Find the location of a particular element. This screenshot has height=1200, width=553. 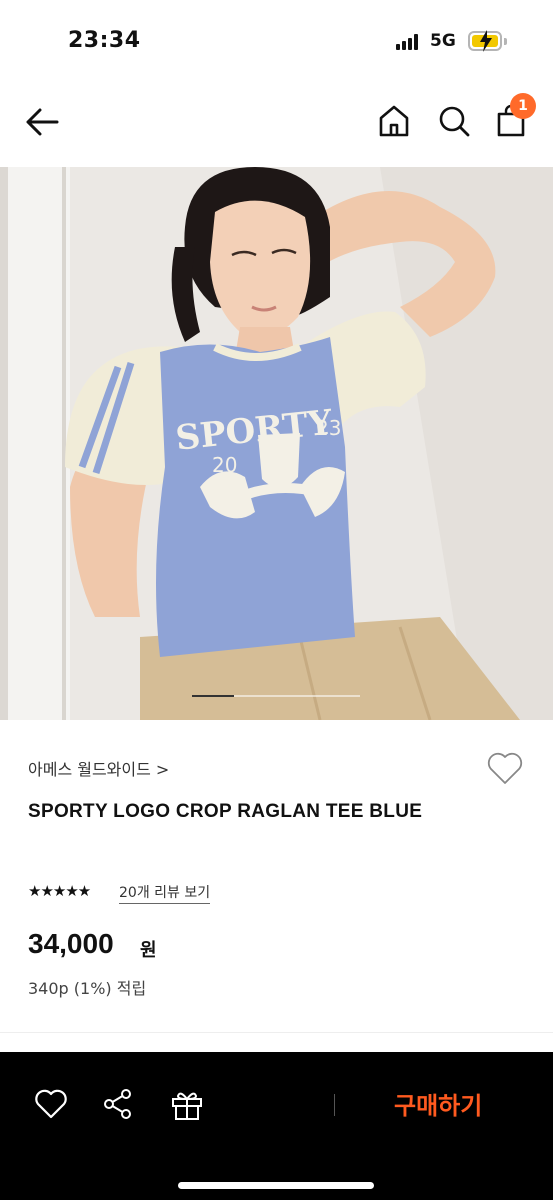

buy-button: 구매하기 is located at coordinates (438, 1103).